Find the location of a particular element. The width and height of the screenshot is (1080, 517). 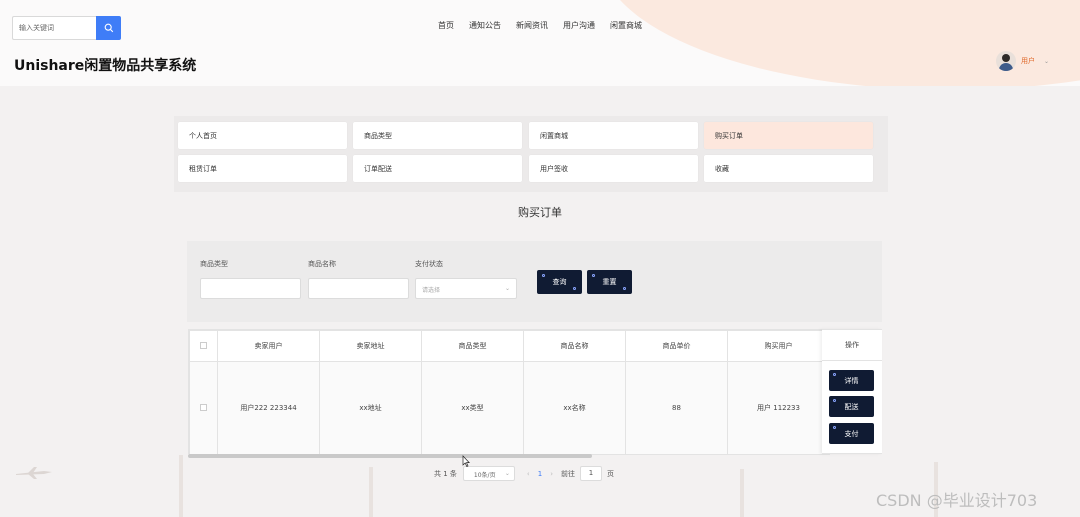

column-header: 卖家用户 is located at coordinates (268, 346).